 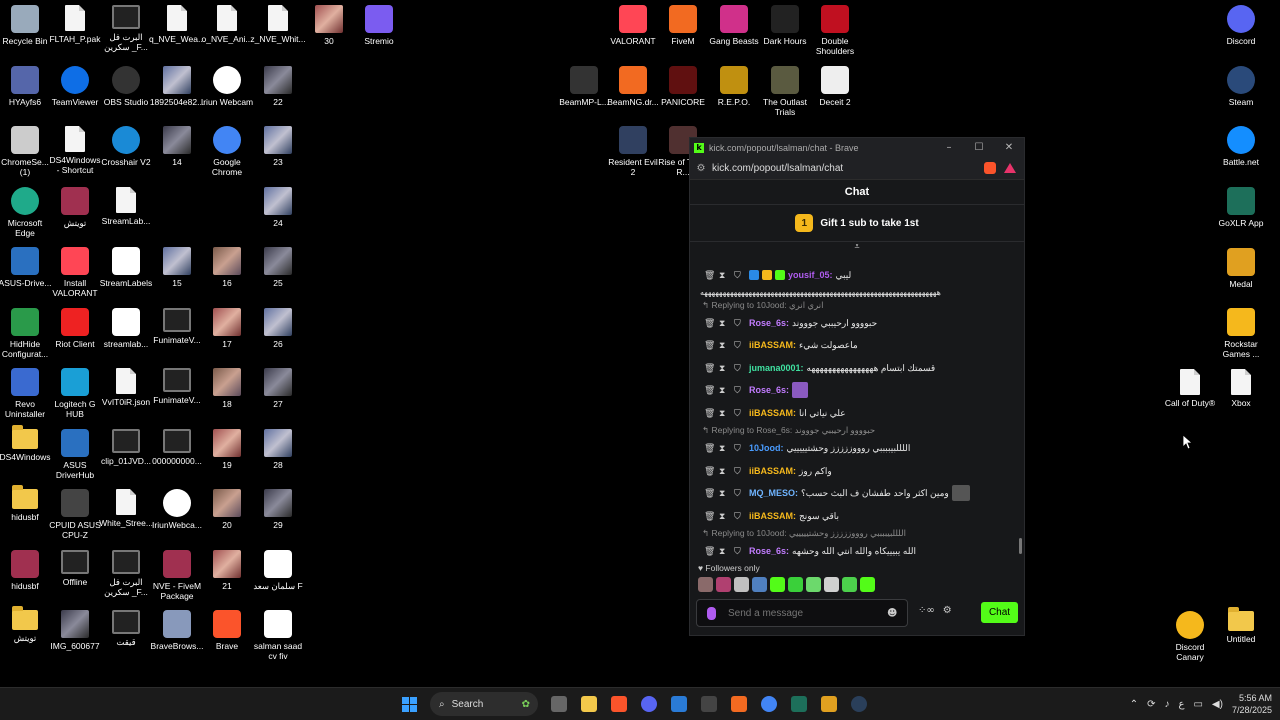 I want to click on desktop-icon: DS4Windows, so click(x=26, y=443).